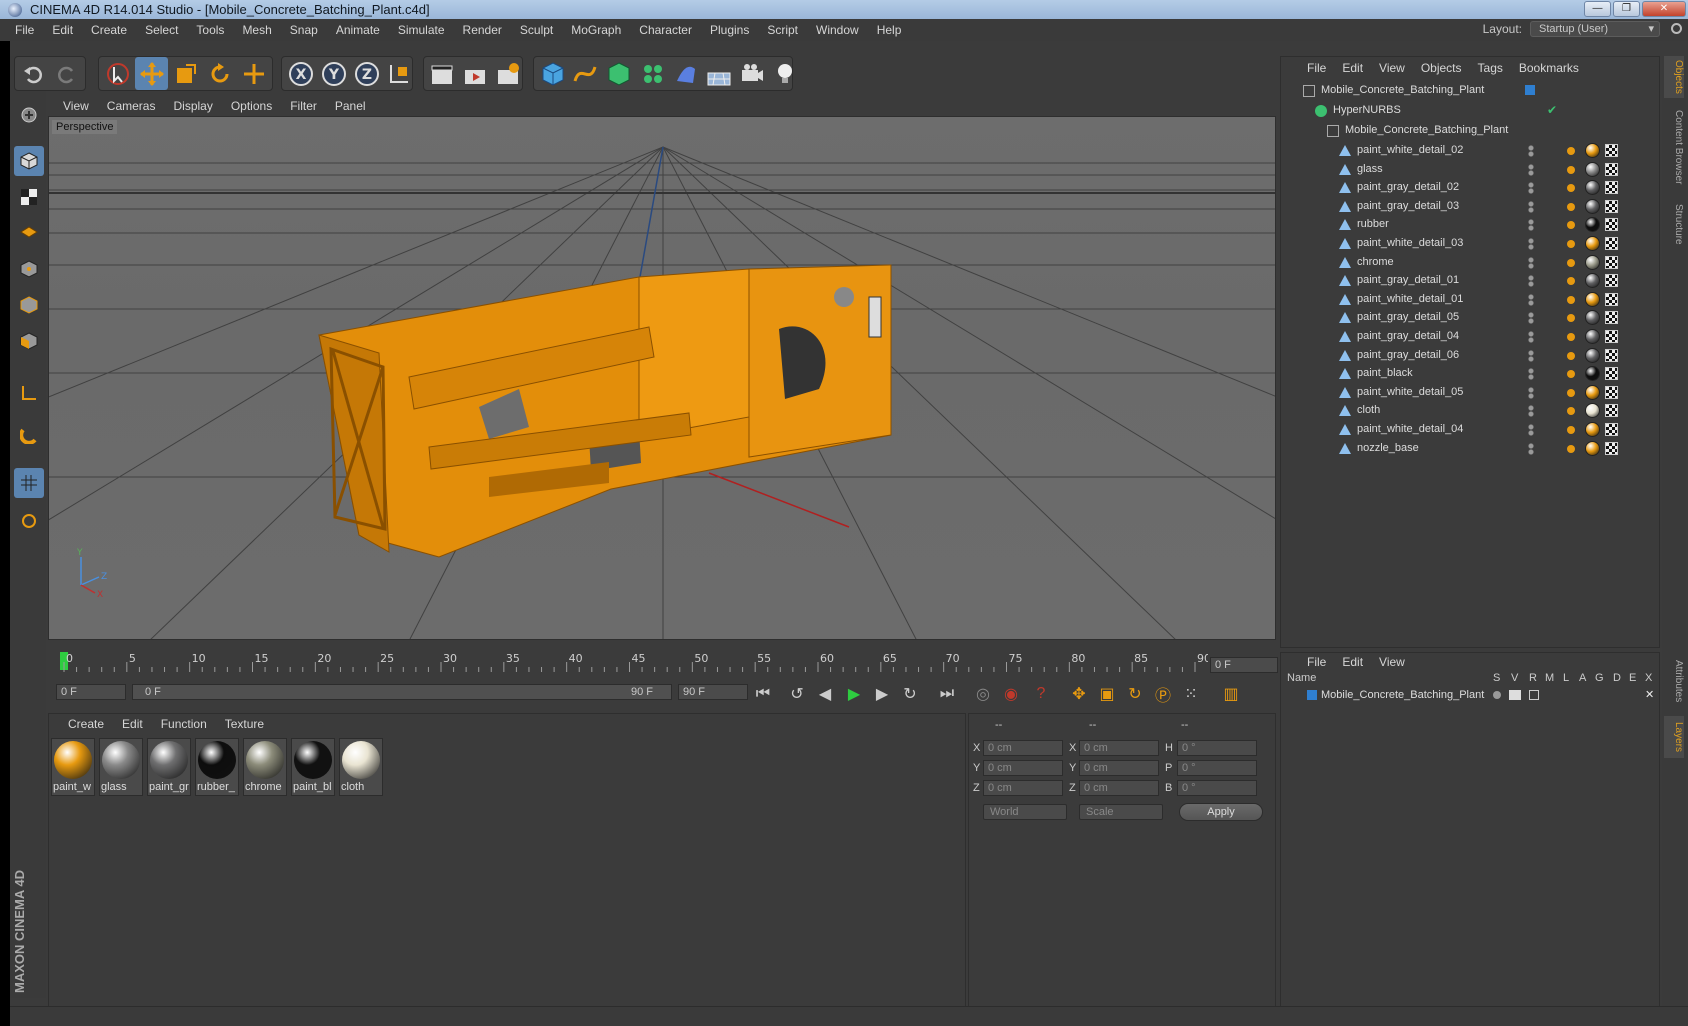 This screenshot has width=1688, height=1026. What do you see at coordinates (350, 106) in the screenshot?
I see `viewport-menu-panel: Panel` at bounding box center [350, 106].